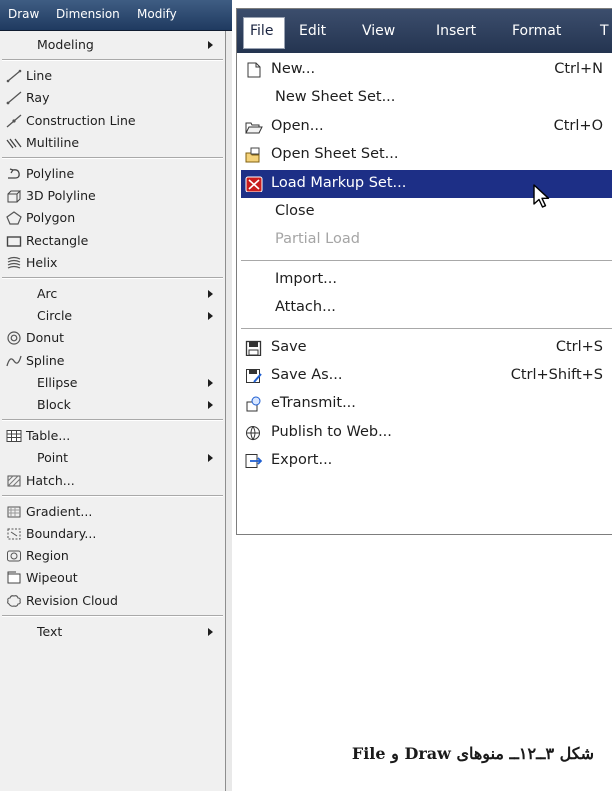 This screenshot has height=791, width=612. What do you see at coordinates (112, 143) in the screenshot?
I see `draw-menu-item-multiline: Multiline` at bounding box center [112, 143].